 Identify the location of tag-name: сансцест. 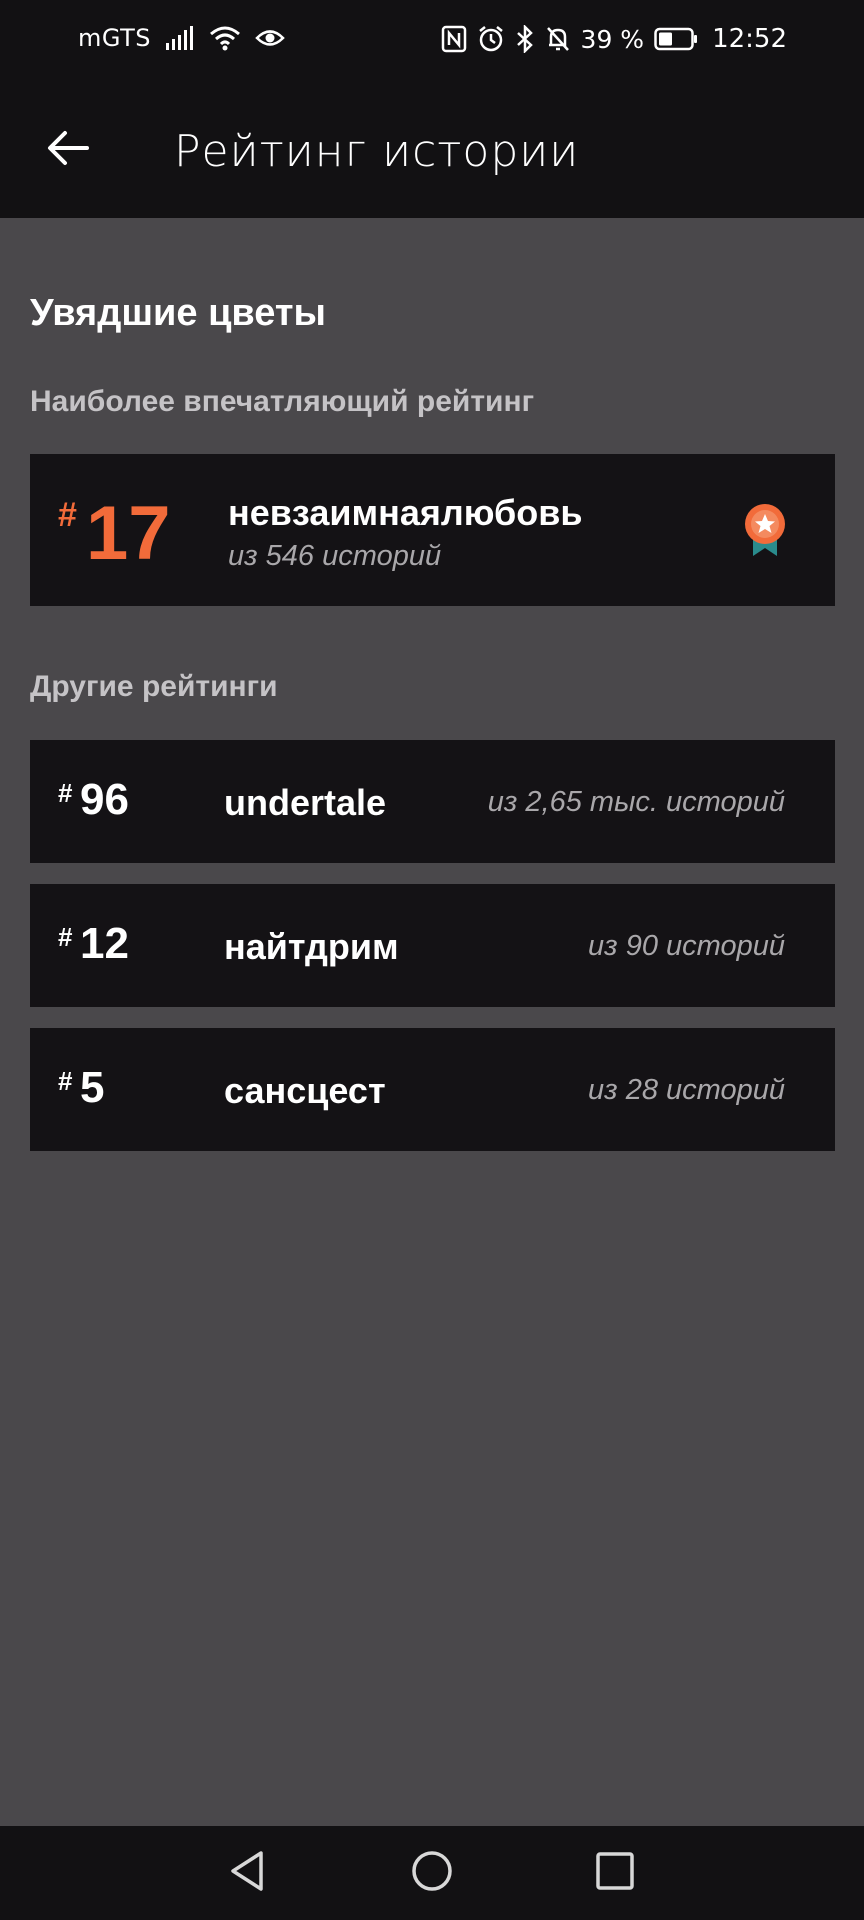
(305, 1090).